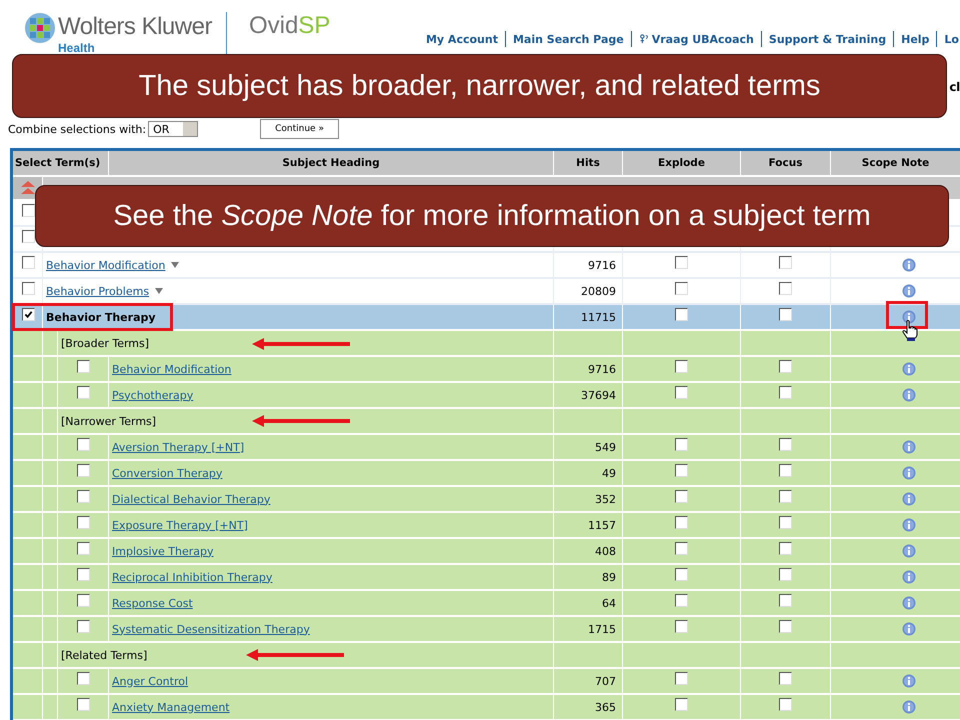  I want to click on subject-link: Aversion Therapy [+NT], so click(178, 447).